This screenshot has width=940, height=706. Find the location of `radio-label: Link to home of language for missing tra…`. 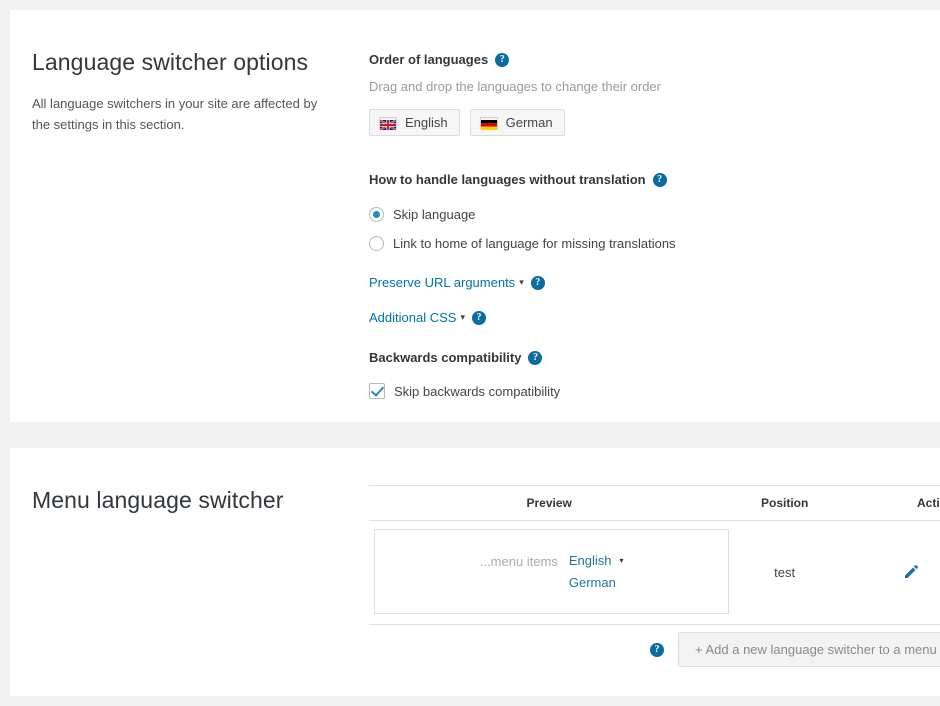

radio-label: Link to home of language for missing tra… is located at coordinates (534, 243).